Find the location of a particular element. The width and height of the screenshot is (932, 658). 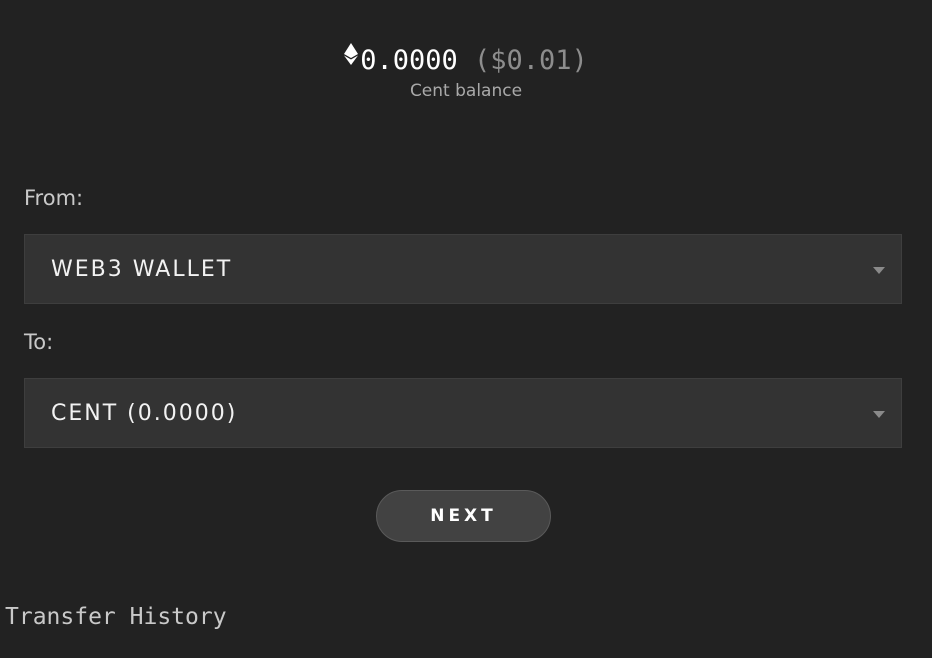

balance-amount: 0.0000 is located at coordinates (409, 60).